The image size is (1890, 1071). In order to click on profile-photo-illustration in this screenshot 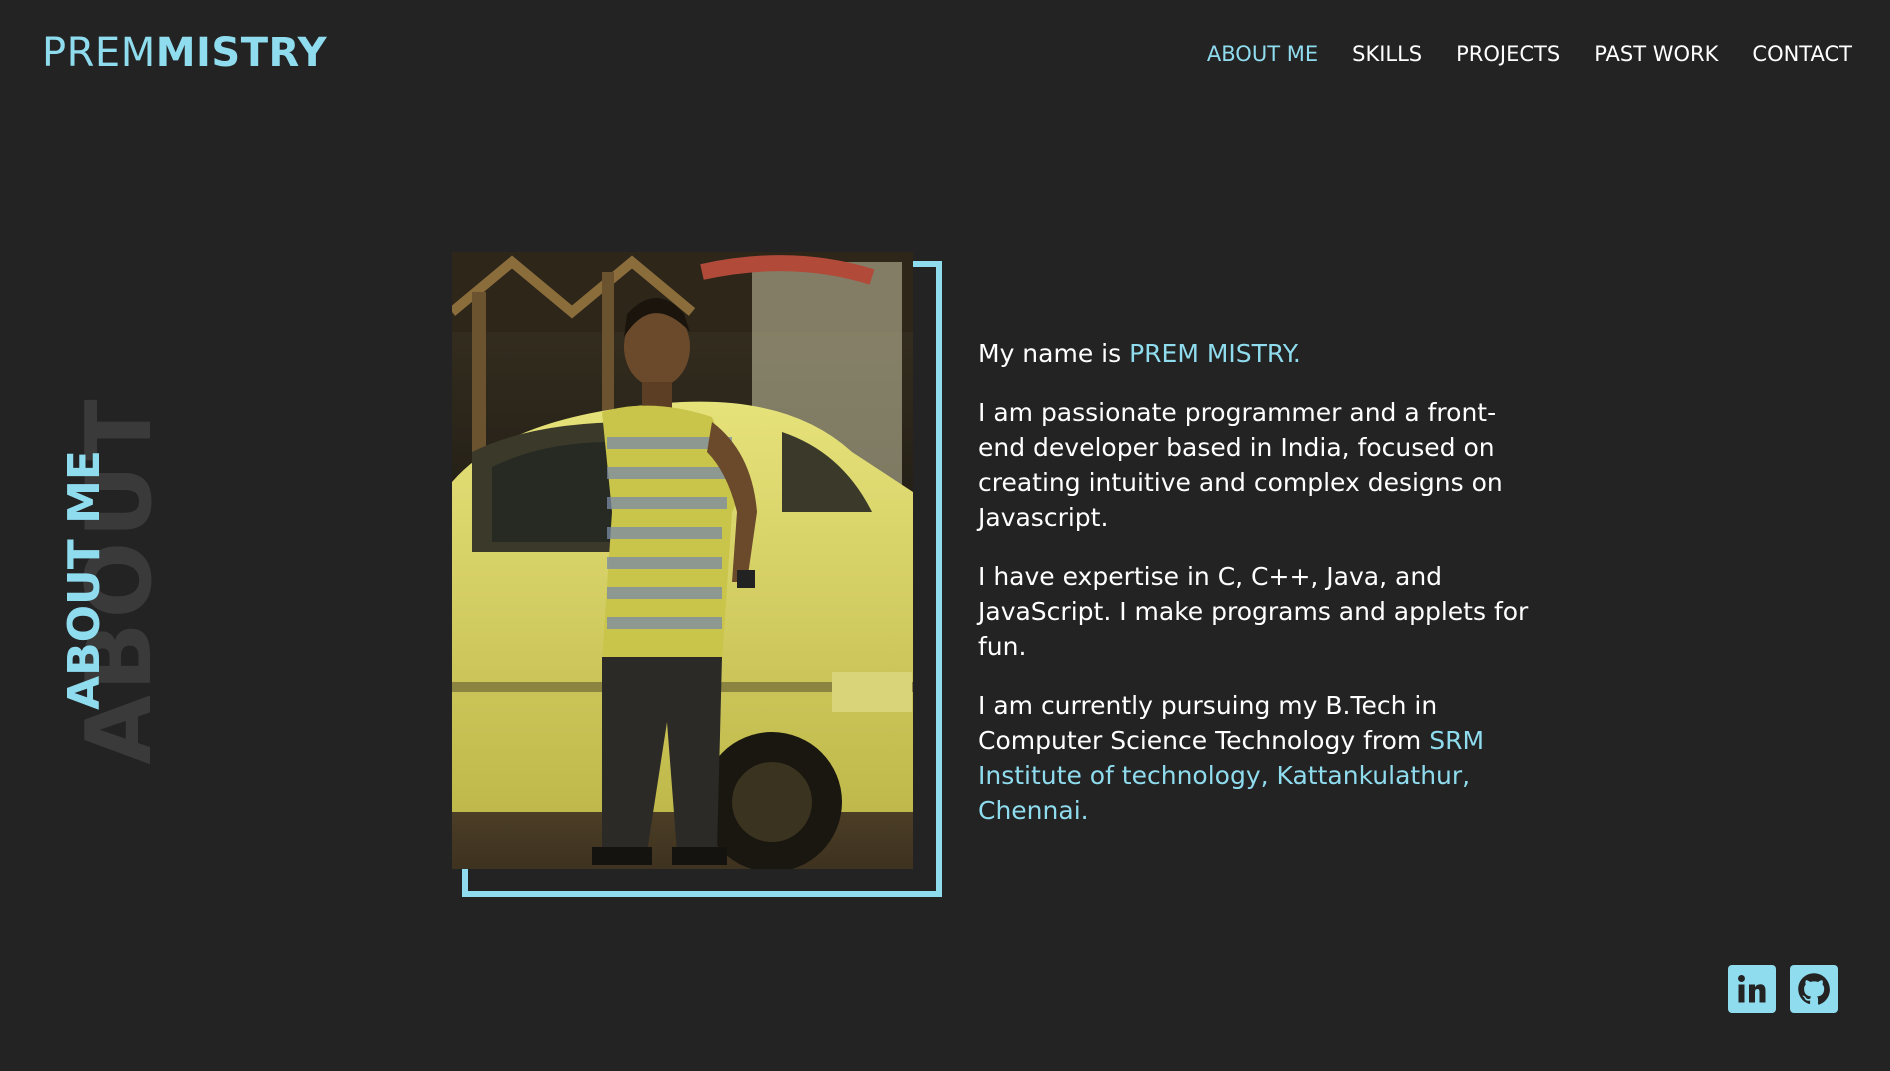, I will do `click(682, 560)`.